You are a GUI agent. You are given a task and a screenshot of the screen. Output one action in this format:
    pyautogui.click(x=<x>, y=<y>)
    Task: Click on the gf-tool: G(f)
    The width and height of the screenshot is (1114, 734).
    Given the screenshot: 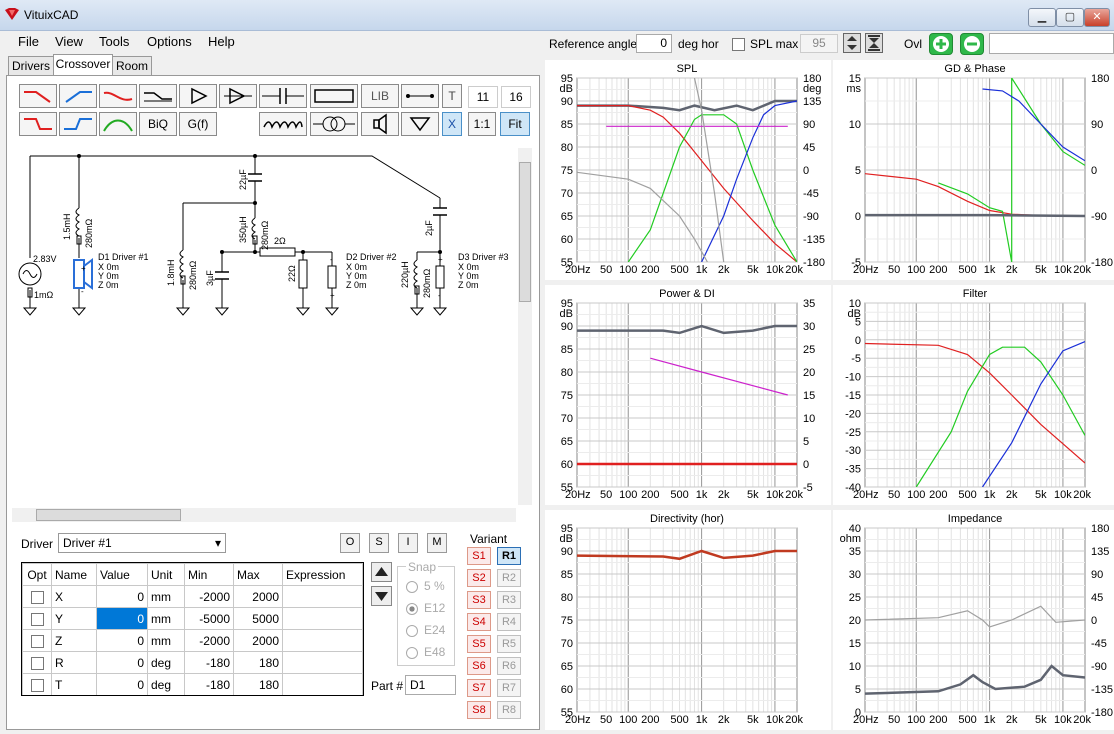 What is the action you would take?
    pyautogui.click(x=198, y=124)
    